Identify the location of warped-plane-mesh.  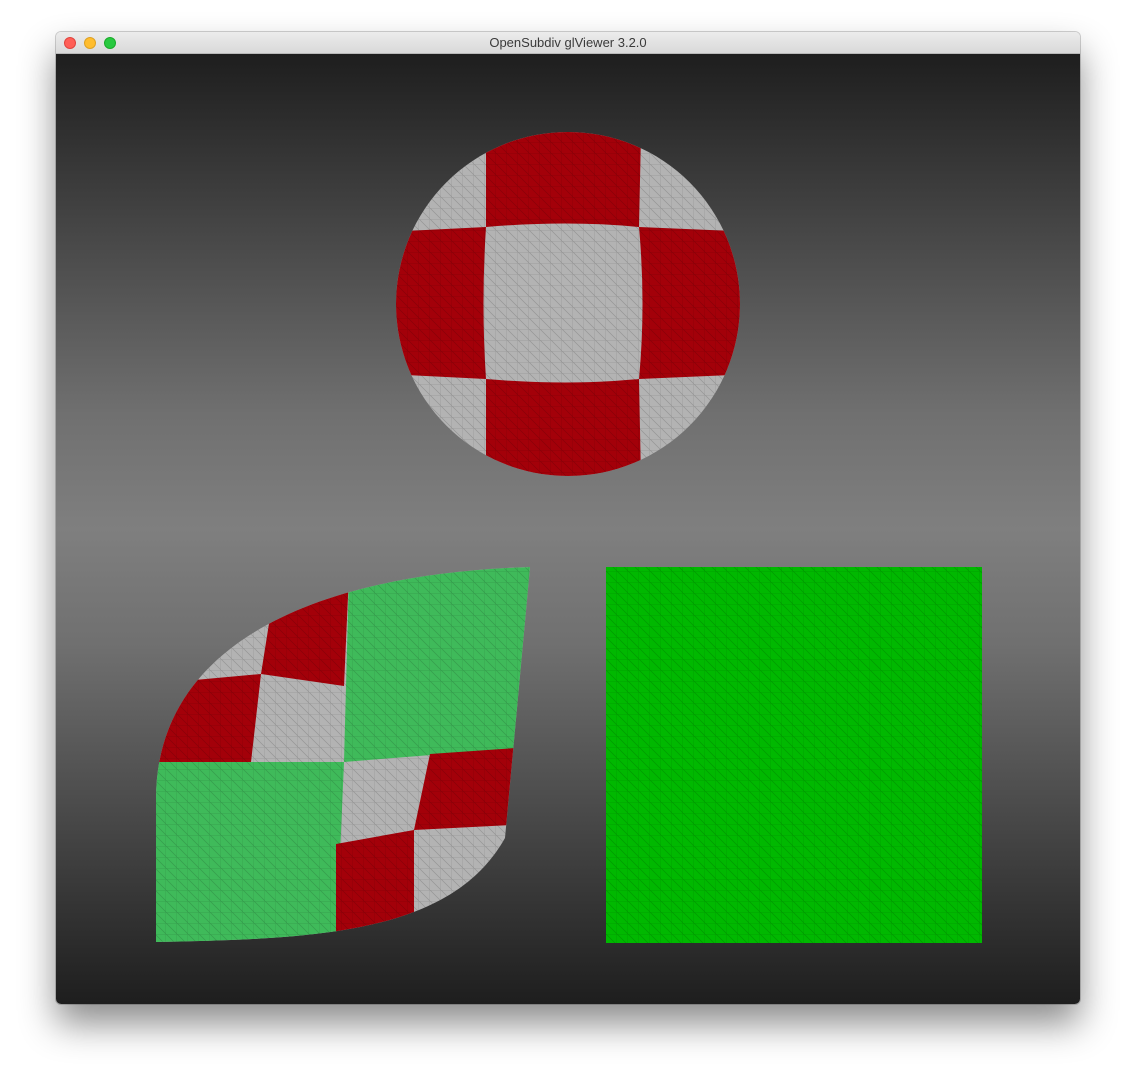
(343, 754).